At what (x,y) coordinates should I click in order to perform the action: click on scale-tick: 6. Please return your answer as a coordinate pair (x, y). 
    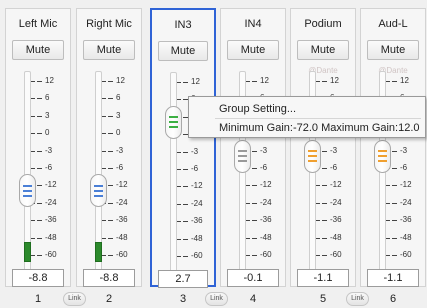
    Looking at the image, I should click on (38, 98).